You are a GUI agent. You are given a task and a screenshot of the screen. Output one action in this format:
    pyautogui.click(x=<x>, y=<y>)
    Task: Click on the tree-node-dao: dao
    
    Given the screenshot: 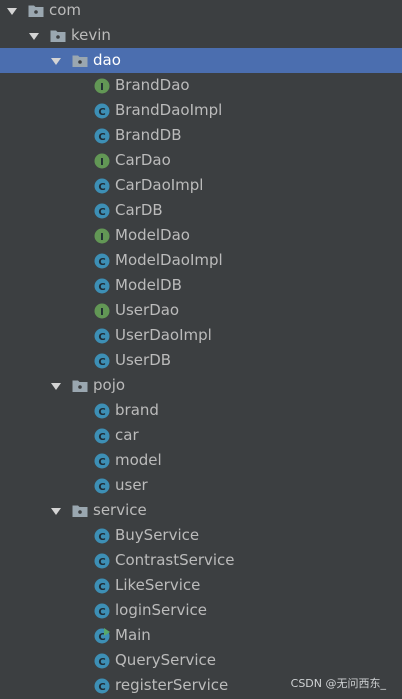 What is the action you would take?
    pyautogui.click(x=201, y=60)
    